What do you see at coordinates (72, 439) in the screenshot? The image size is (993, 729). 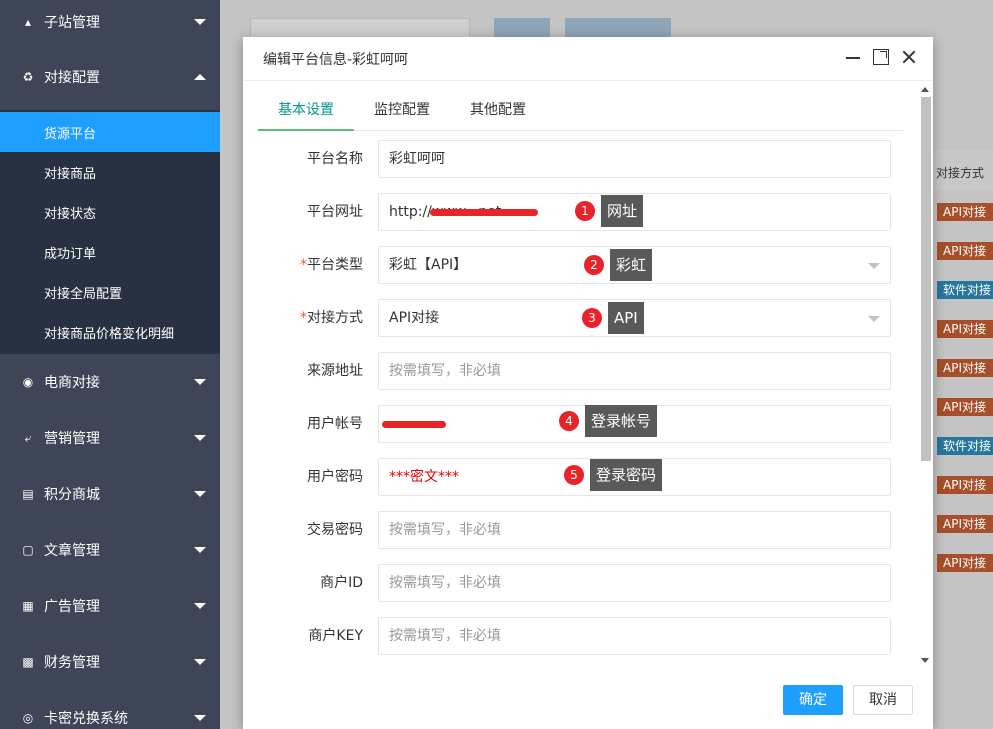 I see `menu-group-label: 营销管理` at bounding box center [72, 439].